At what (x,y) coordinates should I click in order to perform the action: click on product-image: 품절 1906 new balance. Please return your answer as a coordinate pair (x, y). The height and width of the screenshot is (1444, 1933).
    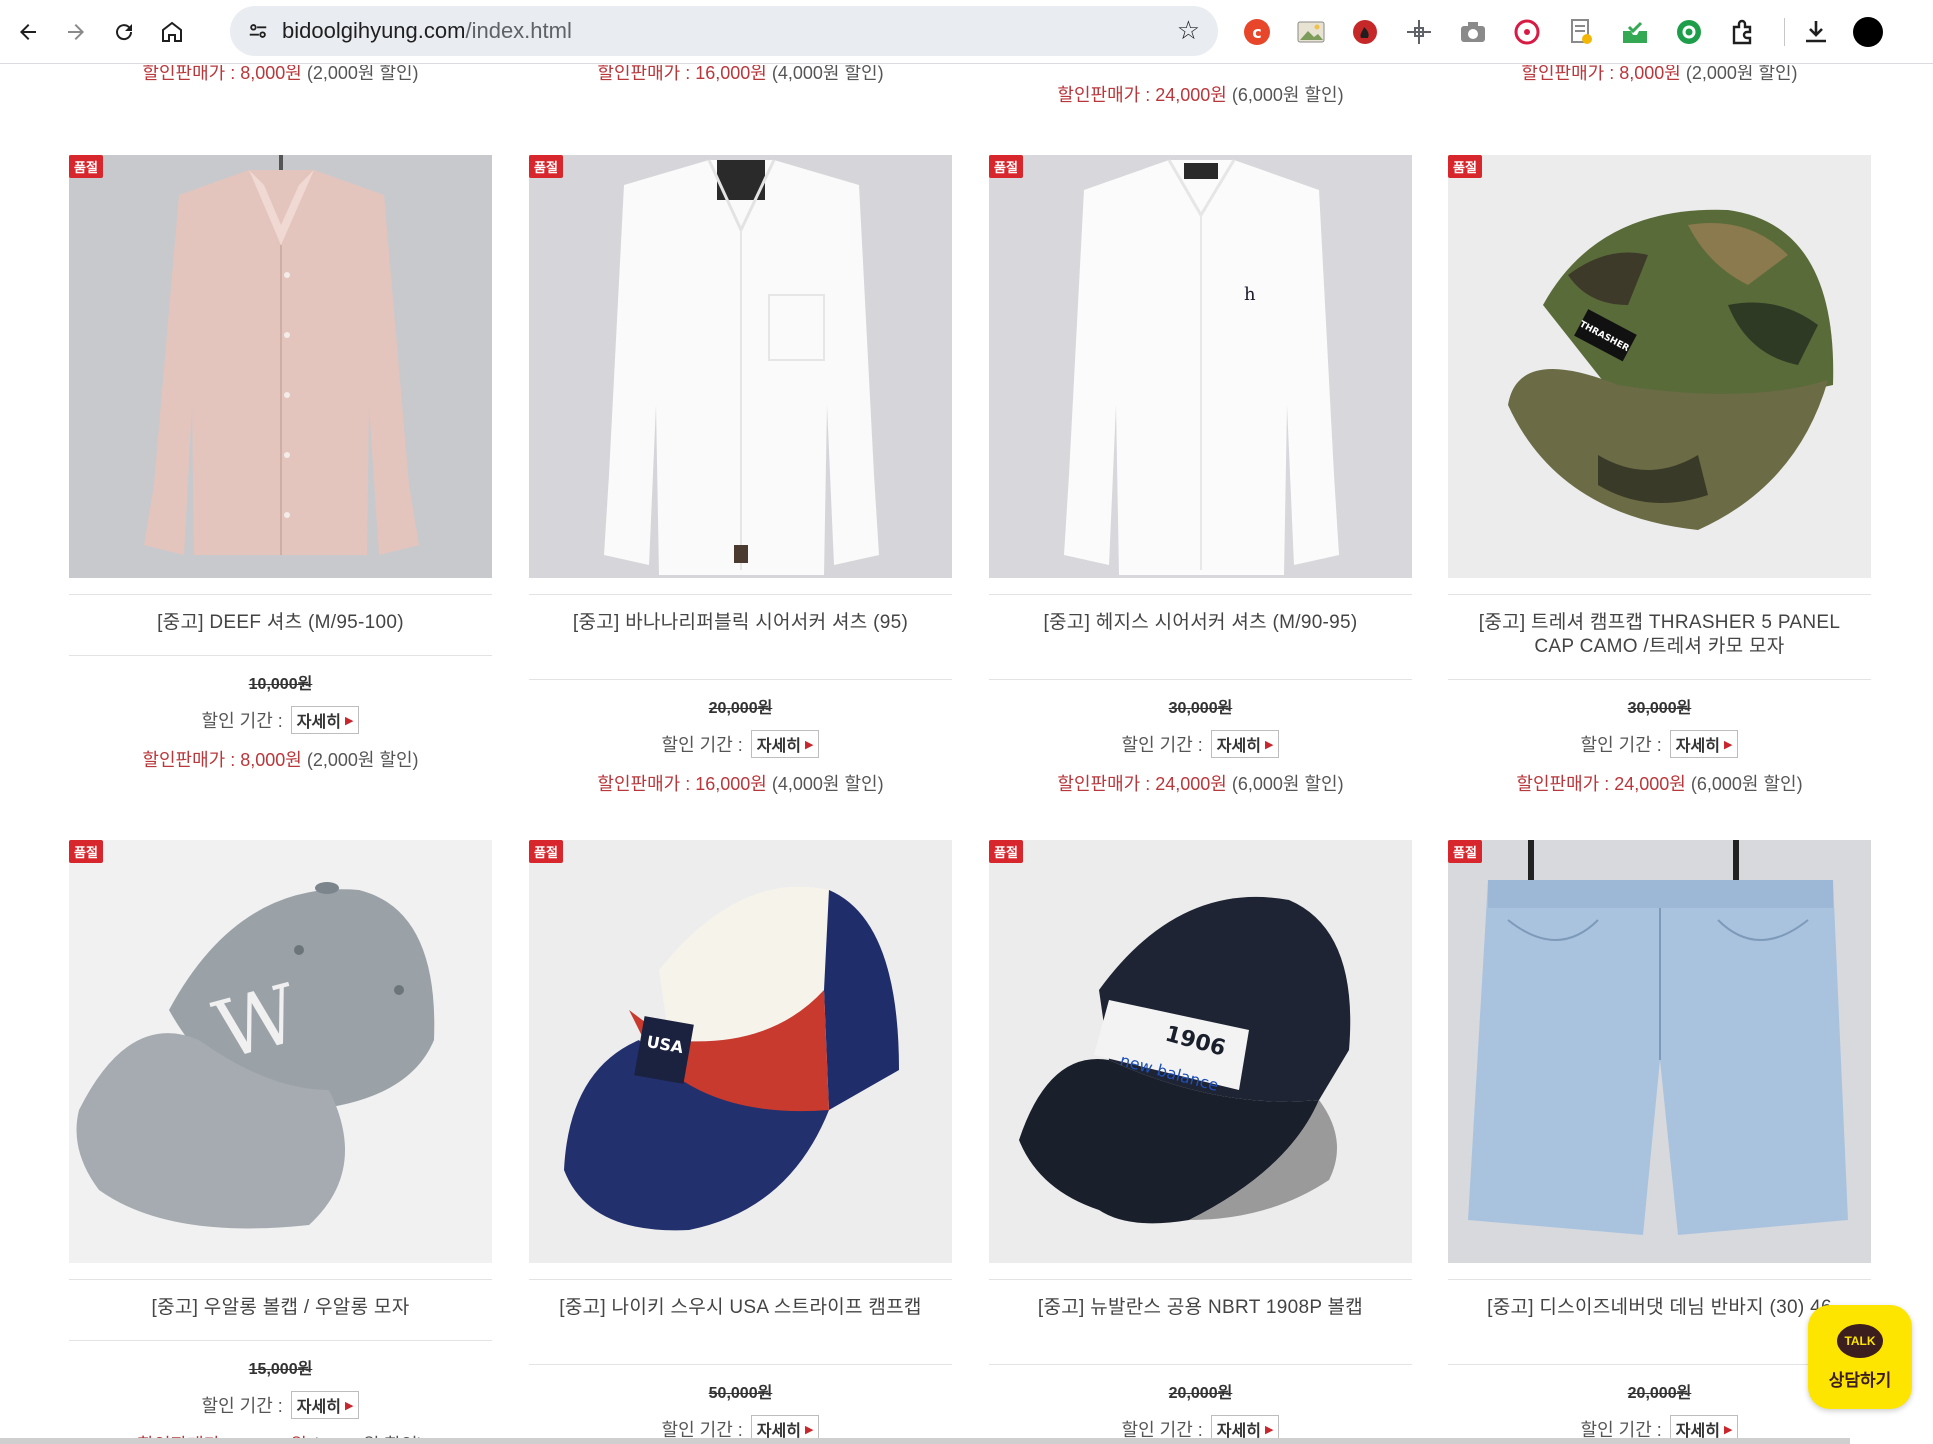
    Looking at the image, I should click on (1200, 1051).